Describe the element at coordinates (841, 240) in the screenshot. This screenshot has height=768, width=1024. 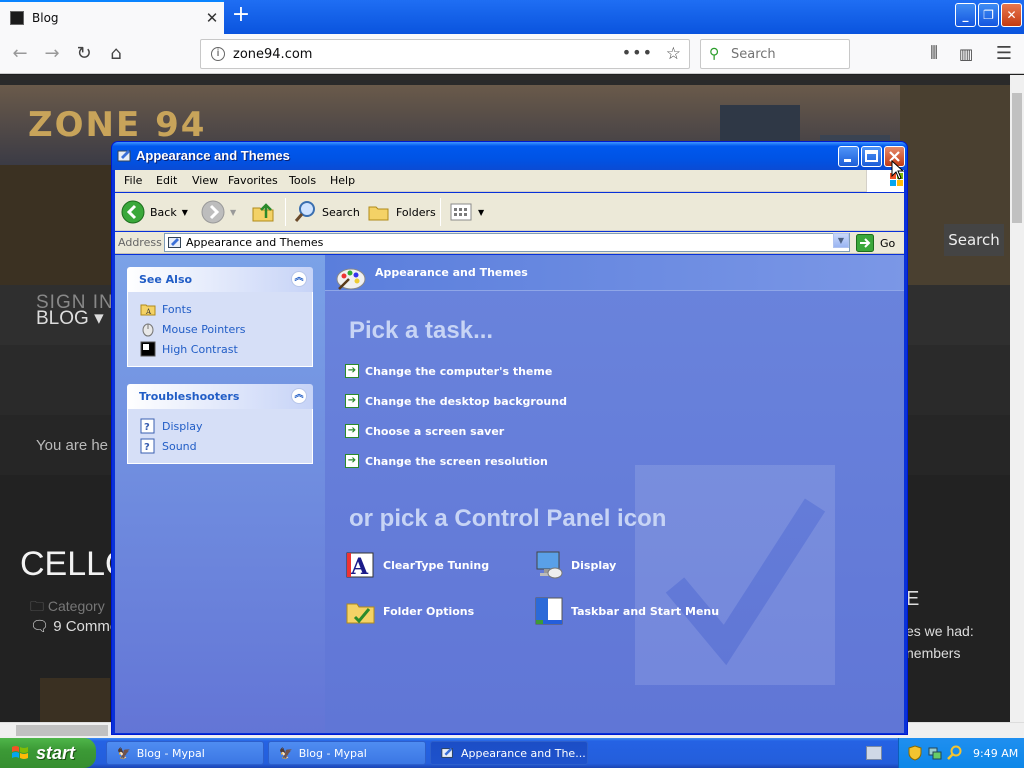
I see `address-dropdown-icon: ▼` at that location.